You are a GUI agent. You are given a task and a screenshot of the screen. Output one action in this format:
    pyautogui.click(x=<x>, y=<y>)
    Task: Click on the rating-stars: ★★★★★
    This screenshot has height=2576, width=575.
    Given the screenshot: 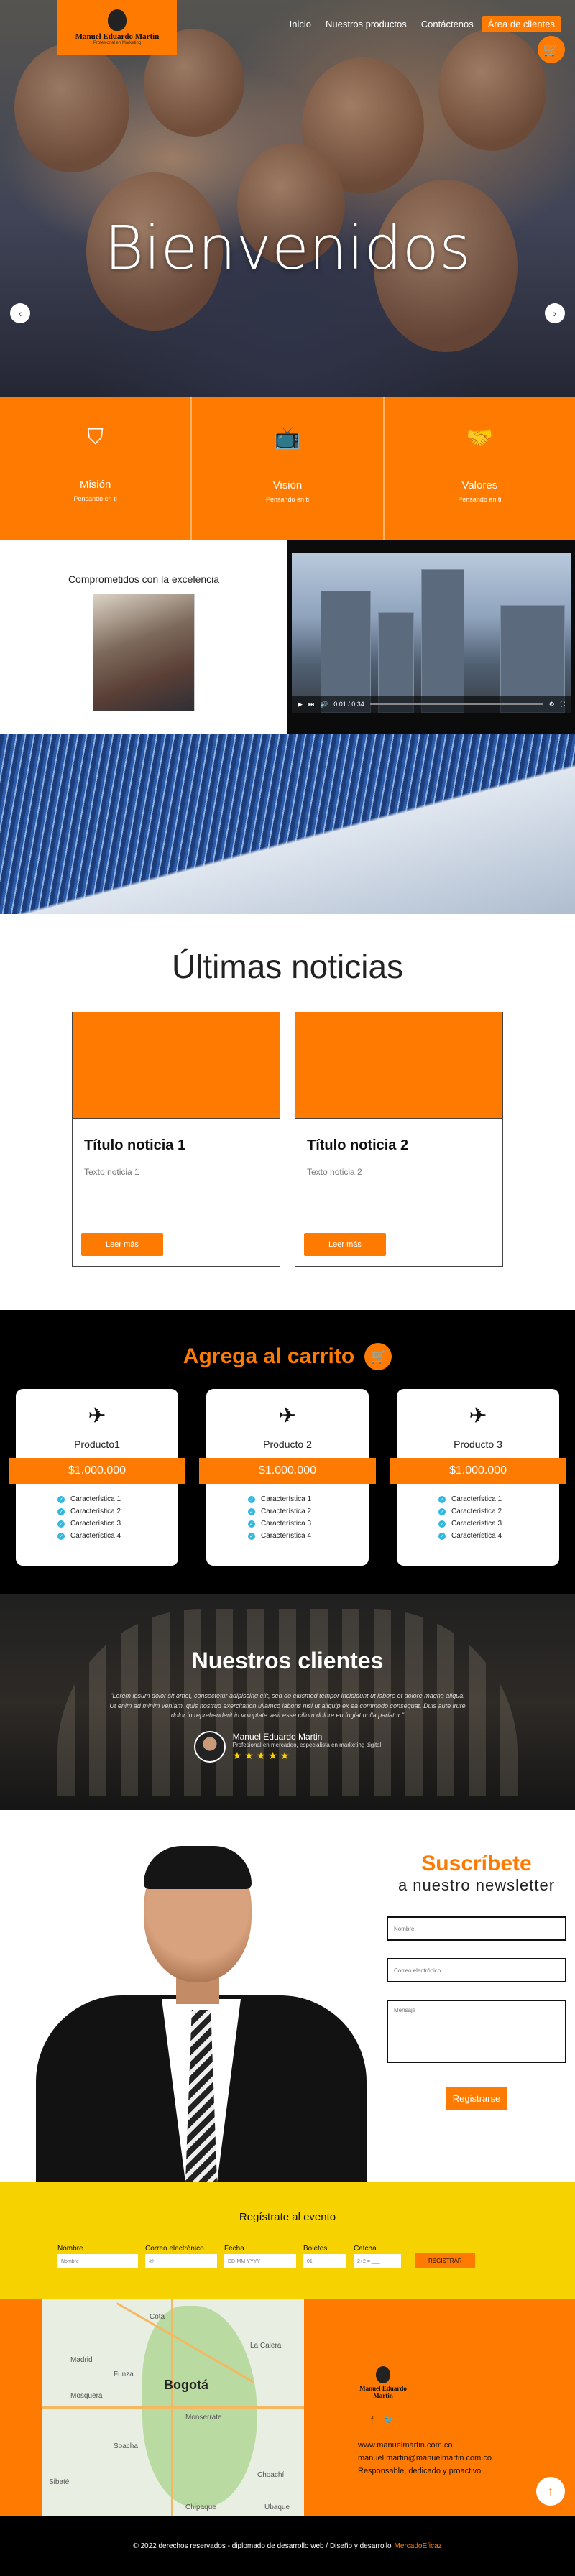 What is the action you would take?
    pyautogui.click(x=262, y=1755)
    